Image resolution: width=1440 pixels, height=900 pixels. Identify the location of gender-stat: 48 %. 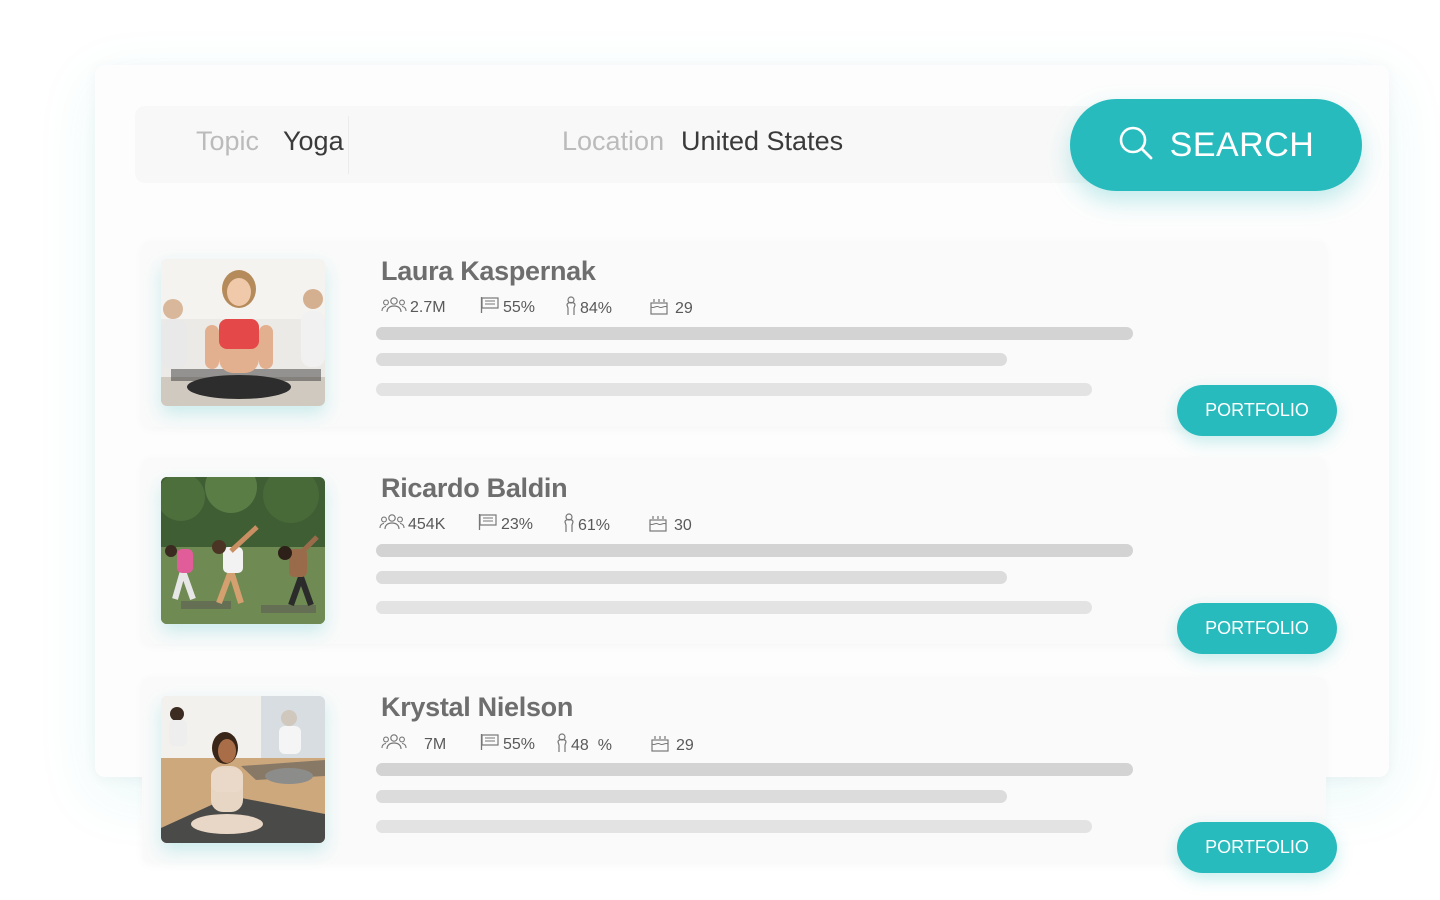
(584, 745).